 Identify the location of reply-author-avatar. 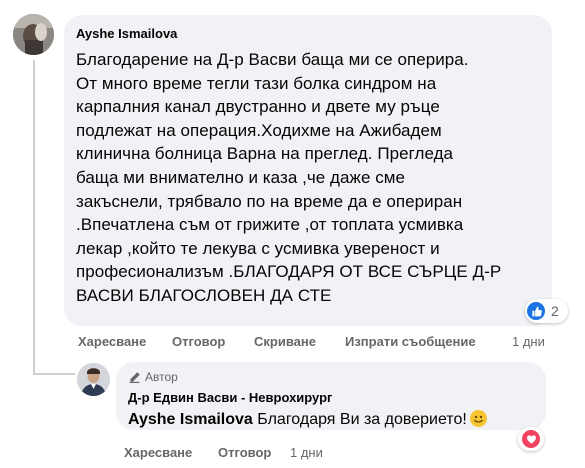
(93, 379).